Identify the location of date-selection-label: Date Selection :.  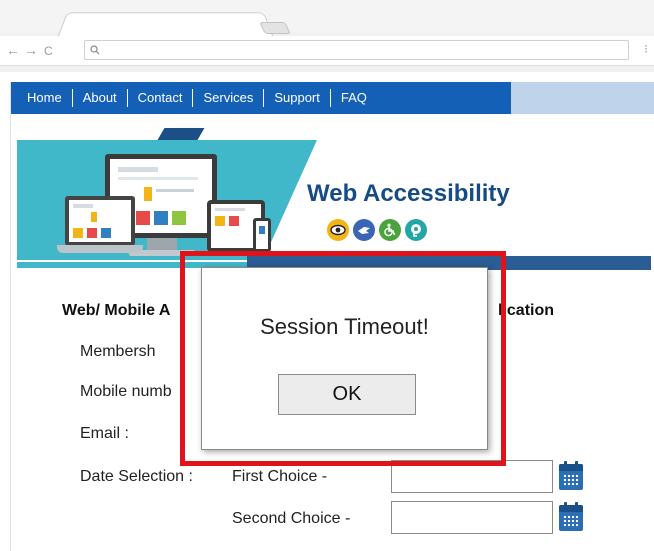
(136, 476).